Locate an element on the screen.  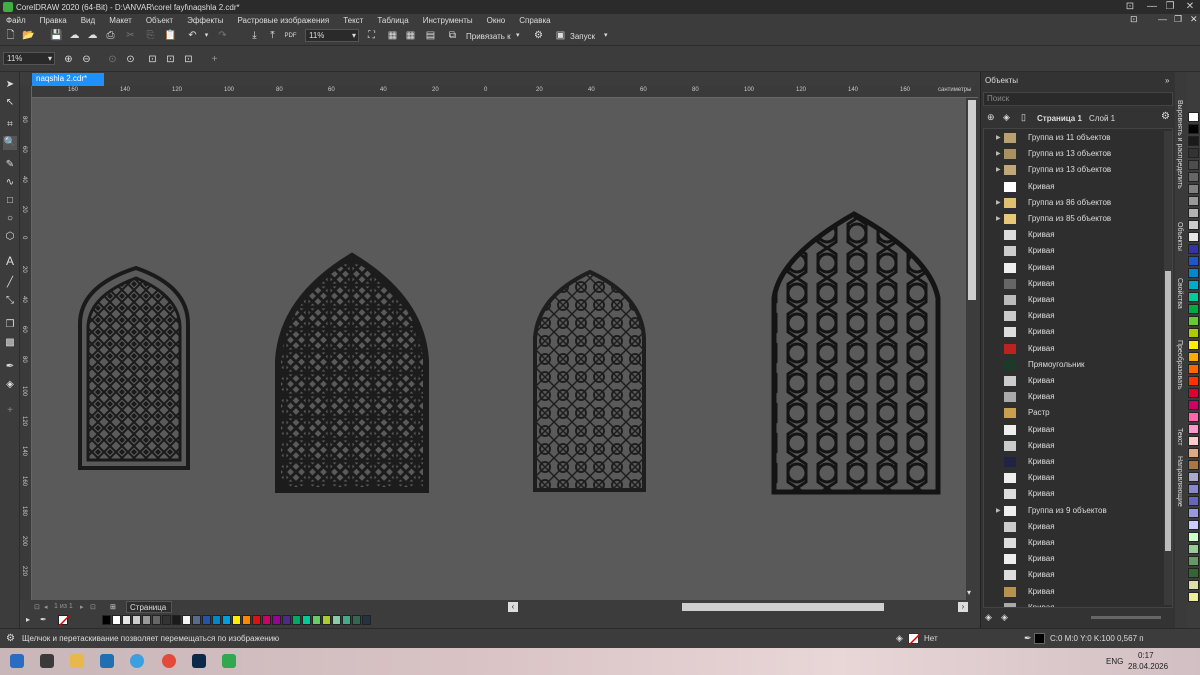
show-guidelines-icon: ▤ is located at coordinates (430, 36).